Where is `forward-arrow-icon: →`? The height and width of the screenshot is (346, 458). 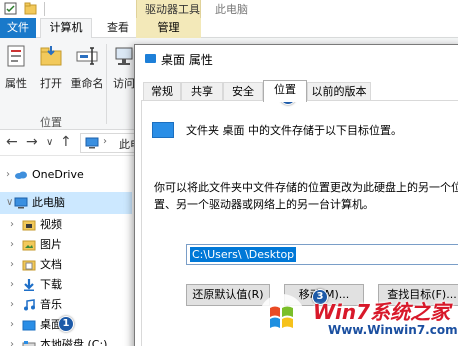
forward-arrow-icon: → is located at coordinates (32, 142).